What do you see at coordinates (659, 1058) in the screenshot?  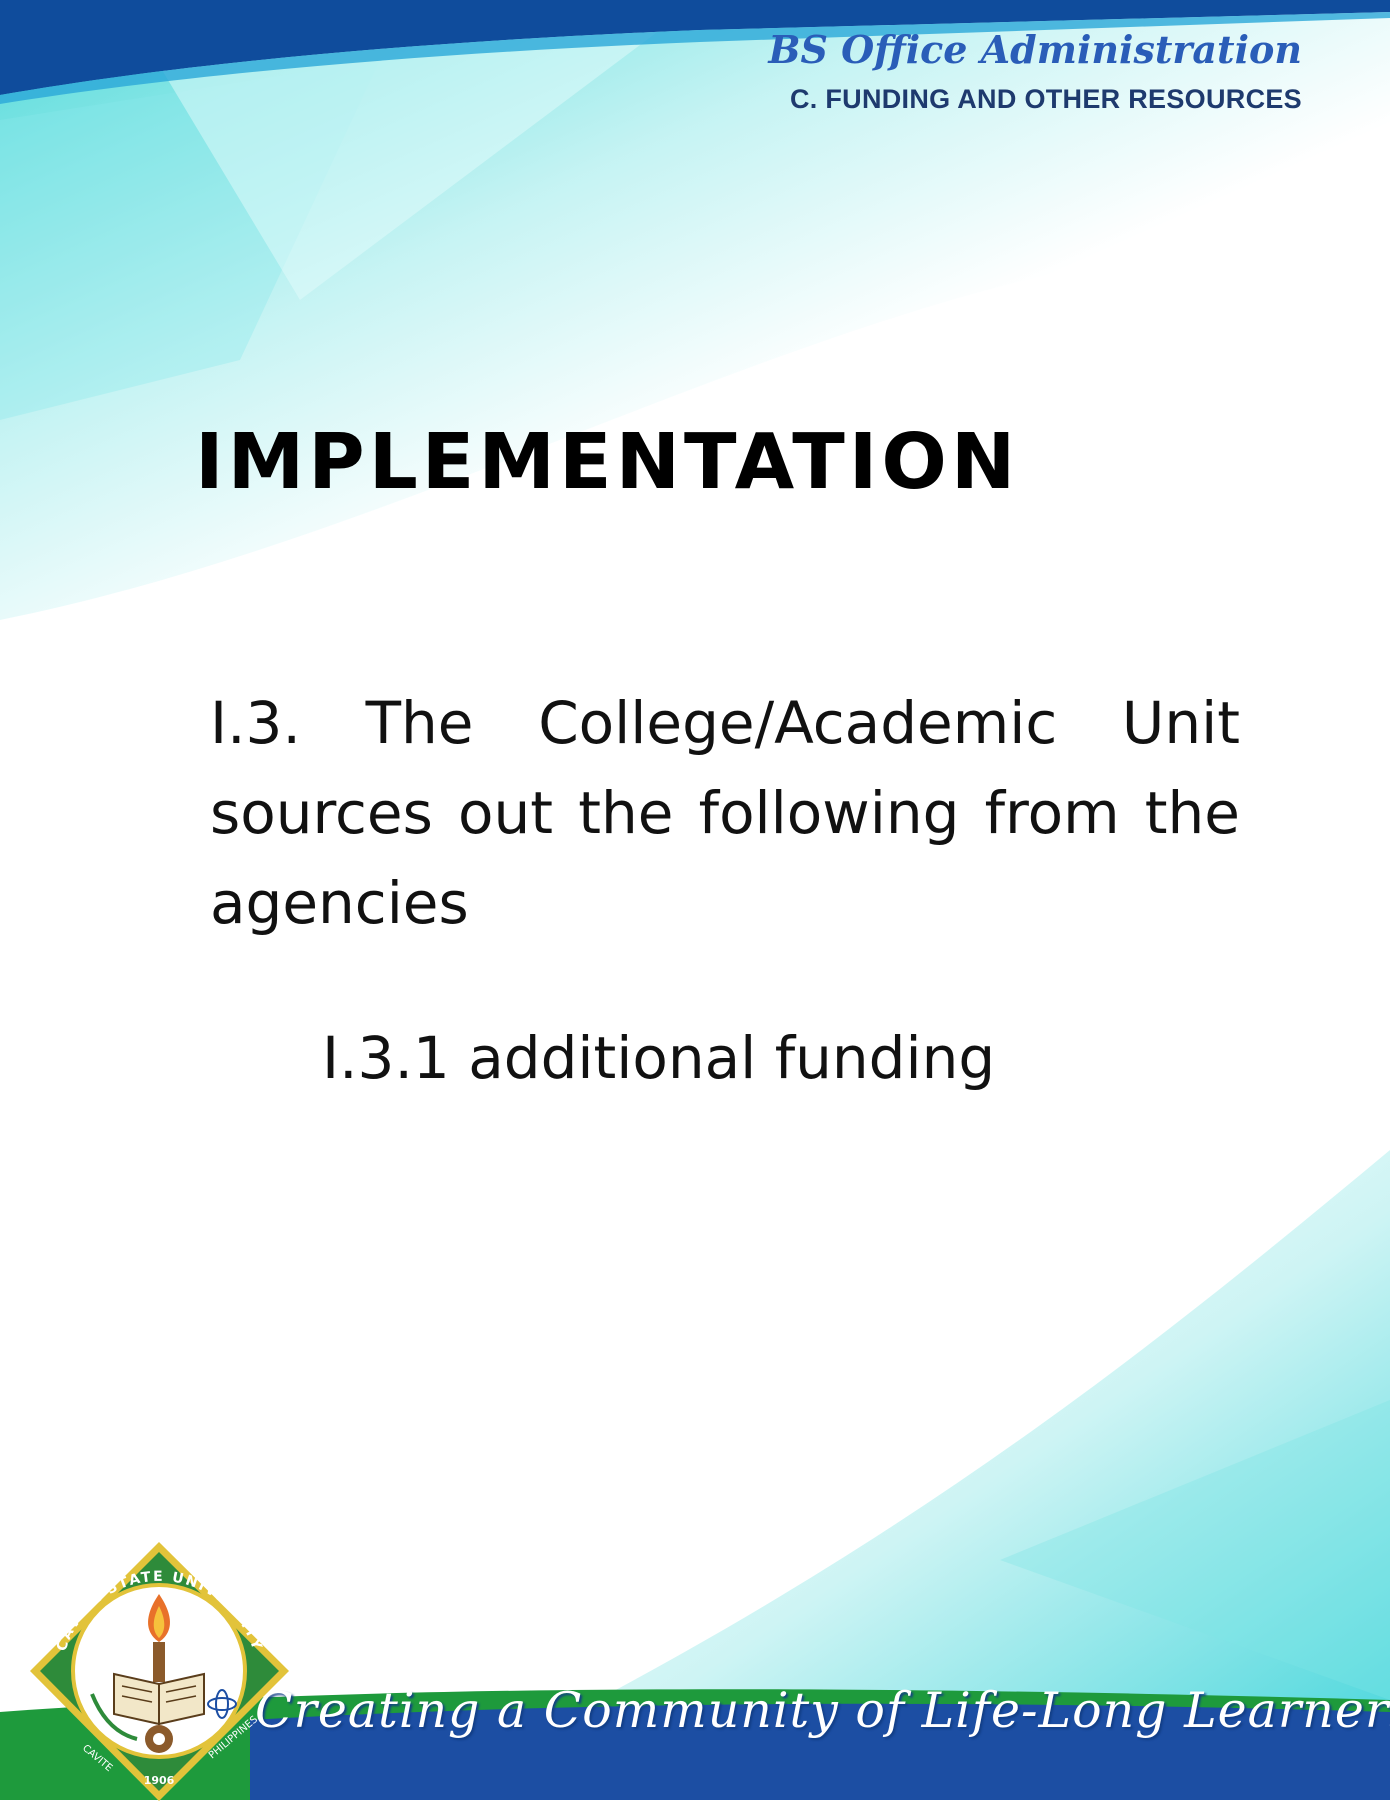 I see `criterion-subitem: I.3.1 additional funding` at bounding box center [659, 1058].